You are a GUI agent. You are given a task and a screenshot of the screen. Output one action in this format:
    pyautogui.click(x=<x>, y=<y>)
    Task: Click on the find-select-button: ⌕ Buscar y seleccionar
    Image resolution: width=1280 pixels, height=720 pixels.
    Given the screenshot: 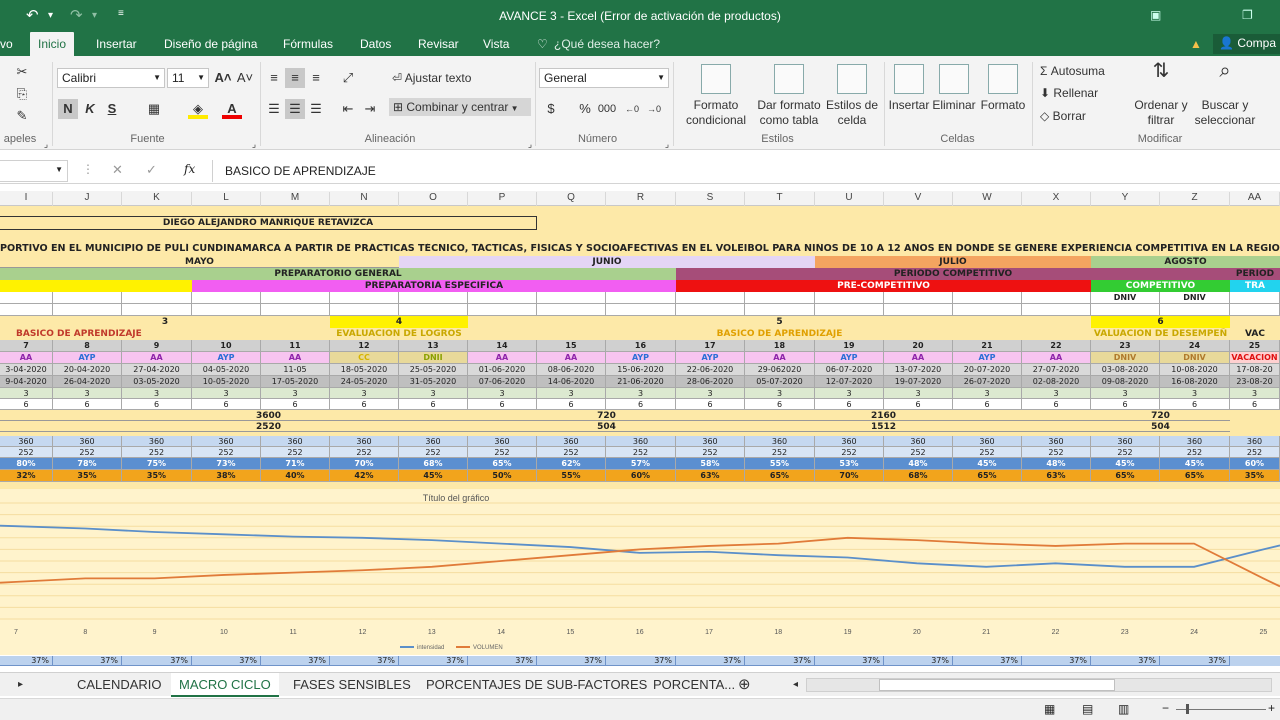 What is the action you would take?
    pyautogui.click(x=1225, y=94)
    